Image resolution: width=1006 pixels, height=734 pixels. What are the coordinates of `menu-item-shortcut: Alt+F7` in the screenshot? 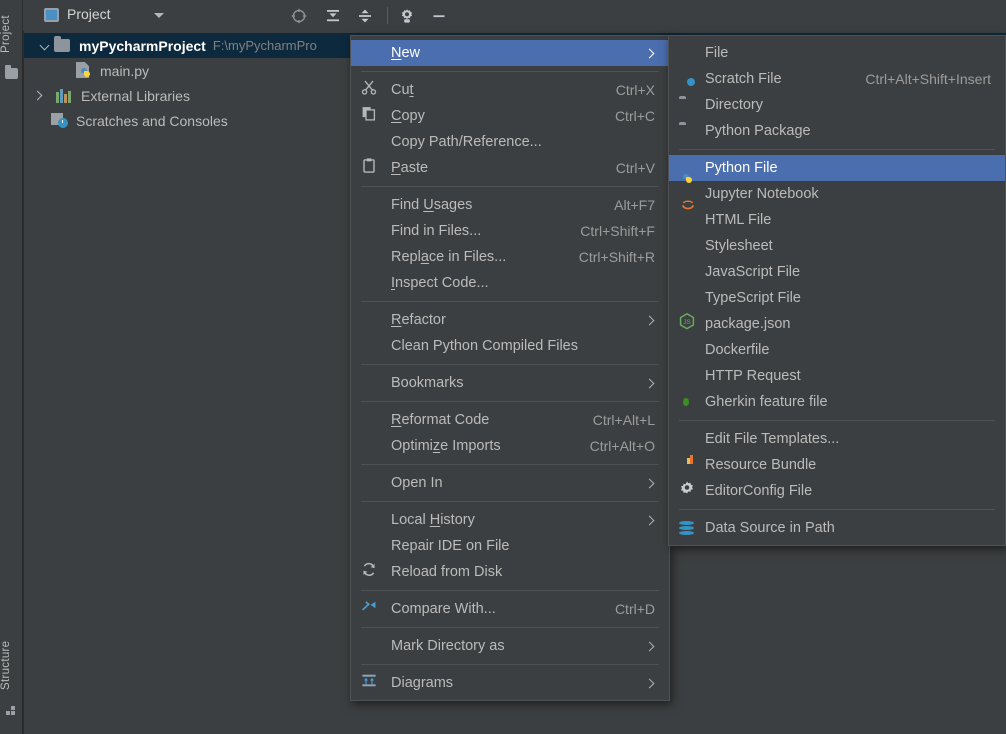 It's located at (634, 205).